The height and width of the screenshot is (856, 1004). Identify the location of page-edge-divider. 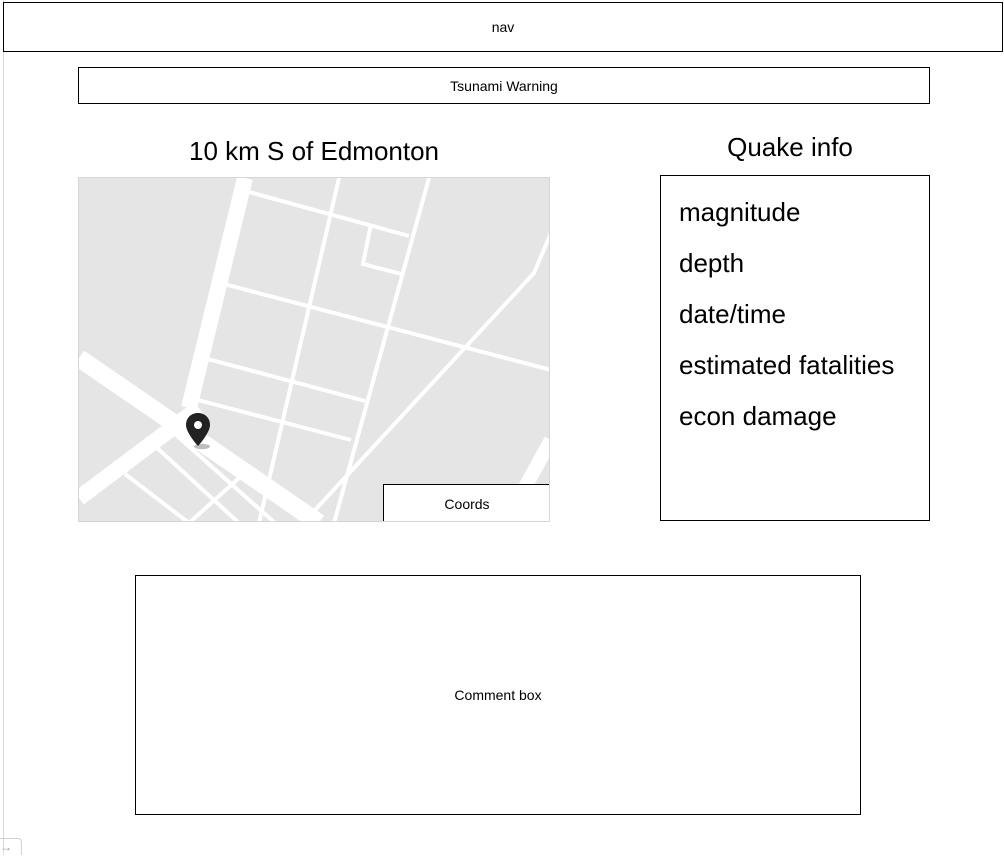
(3, 427).